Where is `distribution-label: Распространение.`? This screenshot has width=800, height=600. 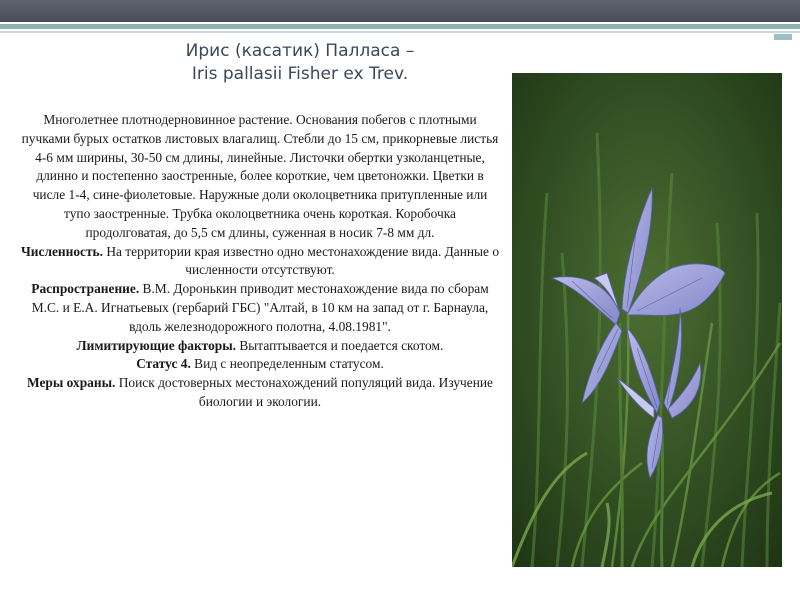 distribution-label: Распространение. is located at coordinates (85, 289).